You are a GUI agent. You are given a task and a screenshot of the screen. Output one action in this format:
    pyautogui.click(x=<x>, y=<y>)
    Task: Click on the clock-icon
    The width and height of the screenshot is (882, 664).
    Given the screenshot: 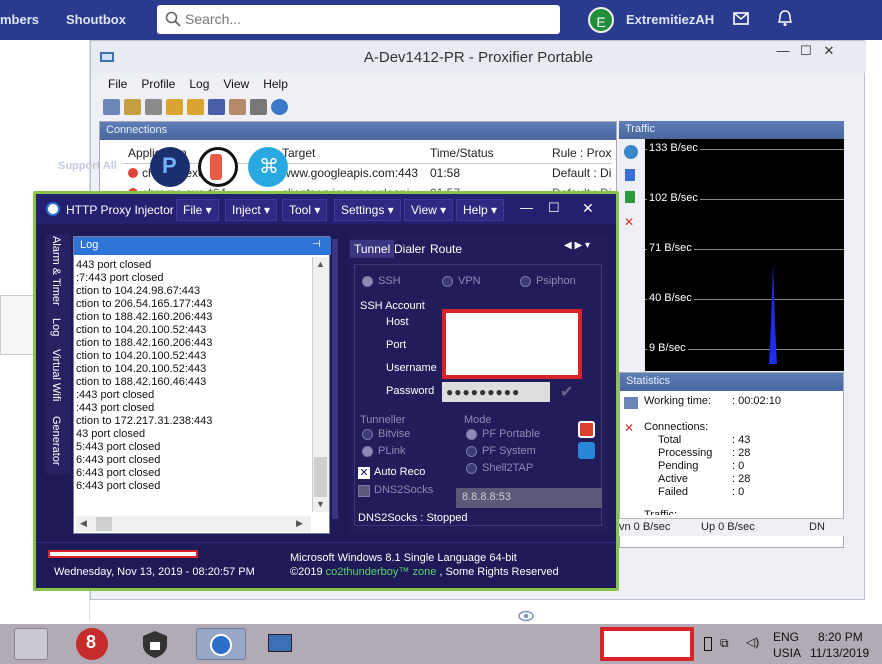 What is the action you would take?
    pyautogui.click(x=631, y=152)
    